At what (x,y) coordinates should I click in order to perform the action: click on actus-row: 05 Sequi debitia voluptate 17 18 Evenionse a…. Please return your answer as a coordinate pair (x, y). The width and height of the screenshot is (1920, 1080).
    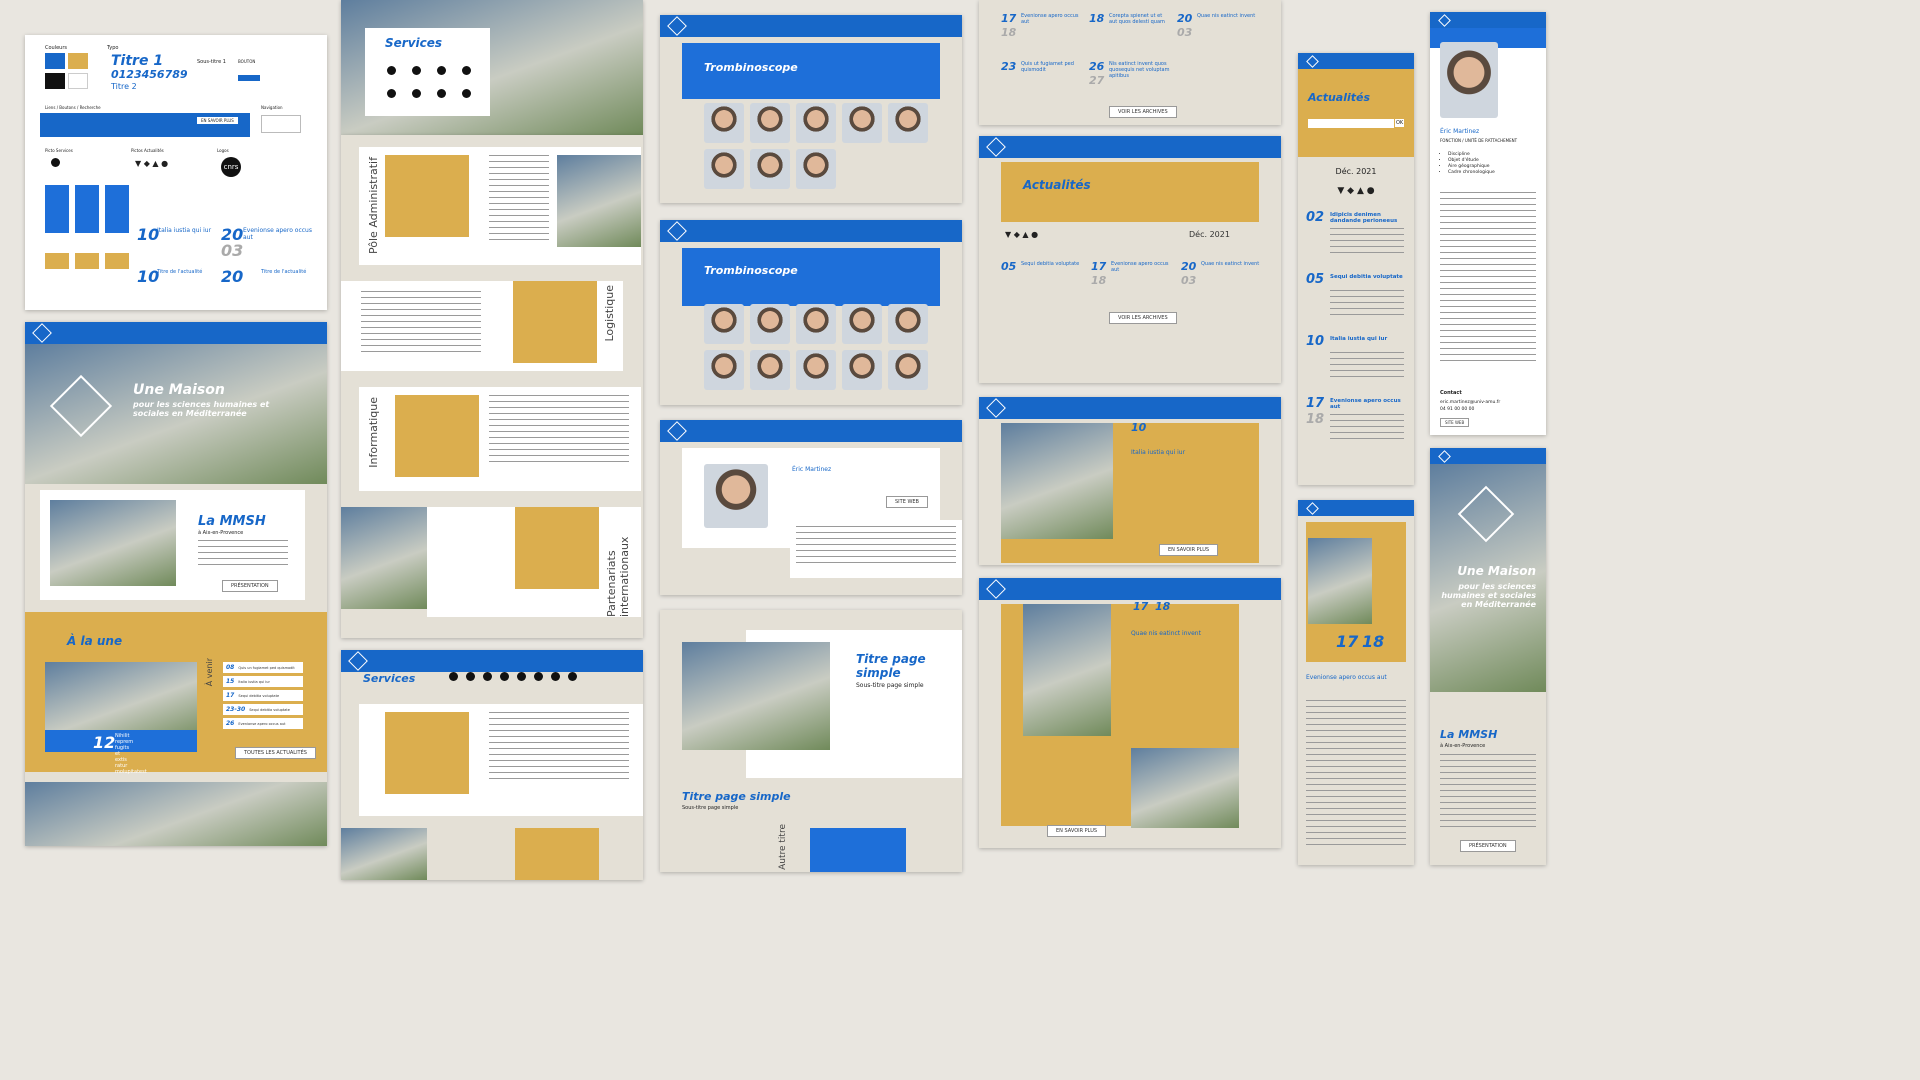
    Looking at the image, I should click on (1136, 280).